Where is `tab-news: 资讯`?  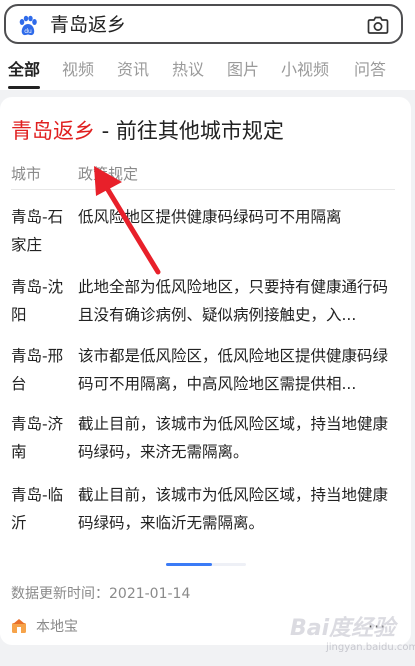
tab-news: 资讯 is located at coordinates (133, 70).